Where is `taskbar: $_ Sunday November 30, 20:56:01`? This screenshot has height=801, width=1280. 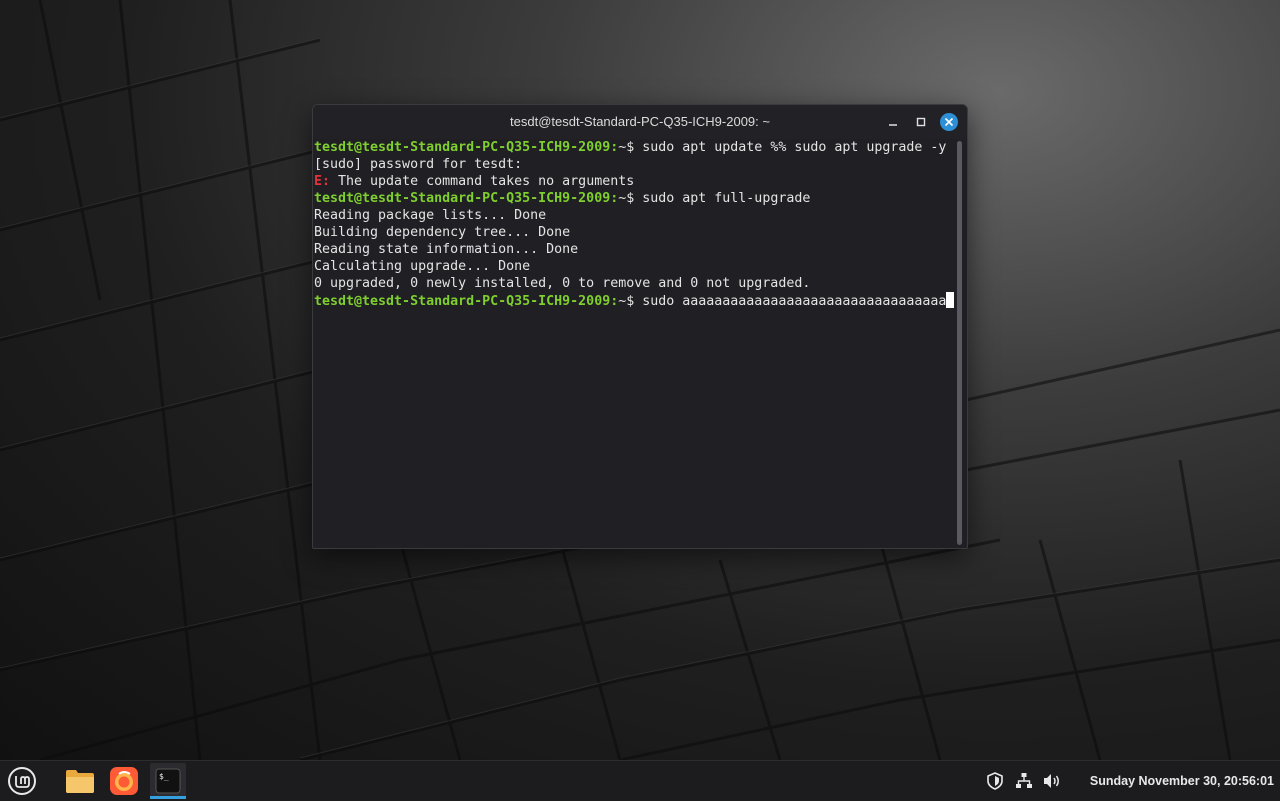
taskbar: $_ Sunday November 30, 20:56:01 is located at coordinates (640, 780).